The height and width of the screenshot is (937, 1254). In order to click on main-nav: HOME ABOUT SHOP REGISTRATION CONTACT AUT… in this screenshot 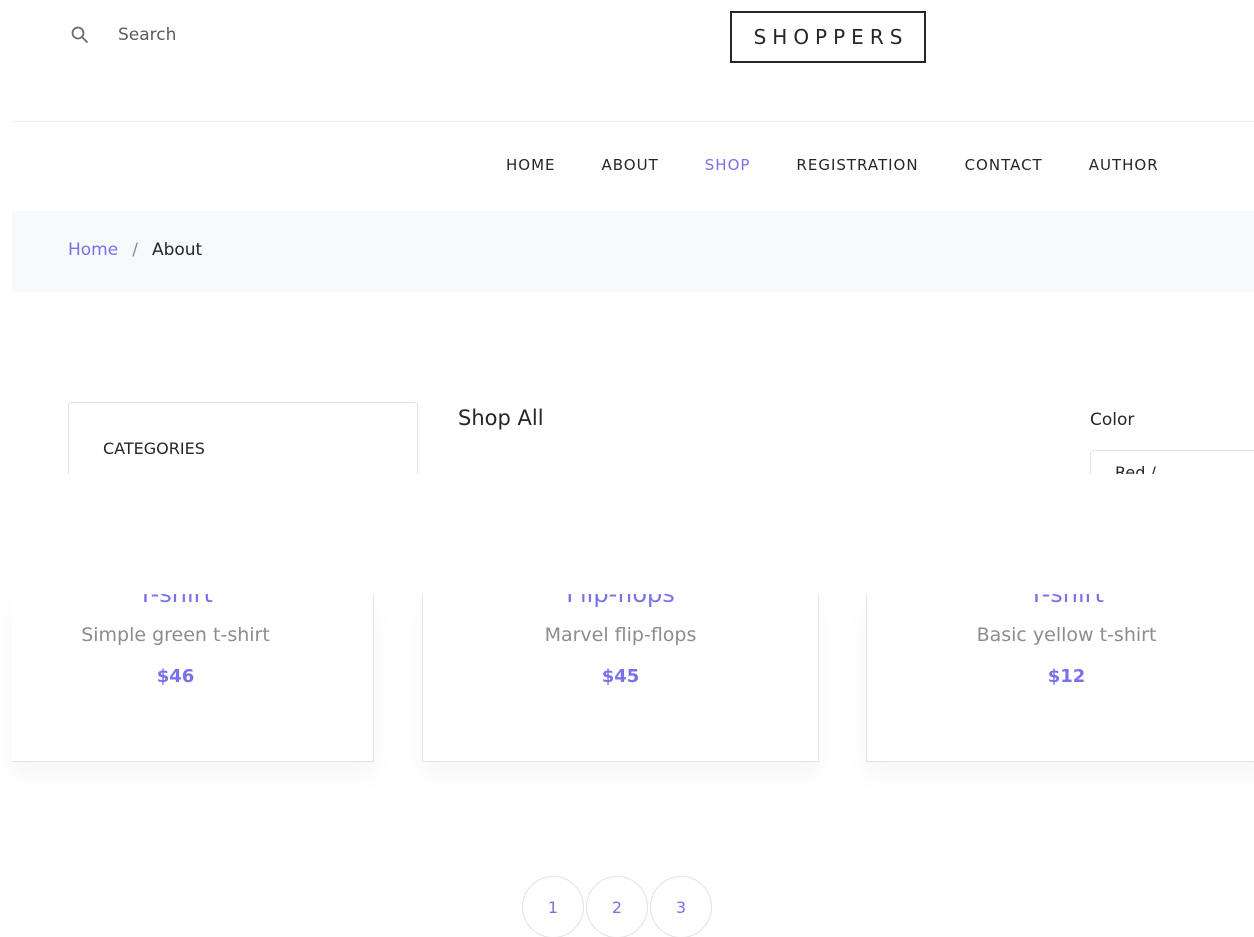, I will do `click(855, 165)`.